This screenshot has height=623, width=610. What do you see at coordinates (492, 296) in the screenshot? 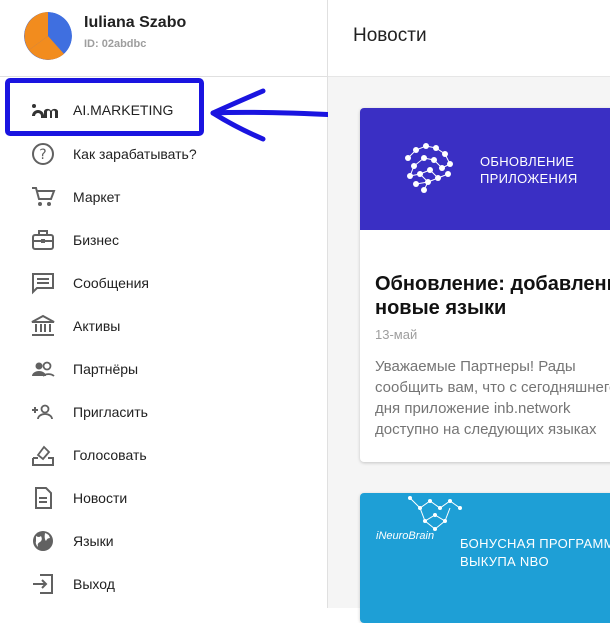
I see `news-title: Обновление: добавлены новые языки` at bounding box center [492, 296].